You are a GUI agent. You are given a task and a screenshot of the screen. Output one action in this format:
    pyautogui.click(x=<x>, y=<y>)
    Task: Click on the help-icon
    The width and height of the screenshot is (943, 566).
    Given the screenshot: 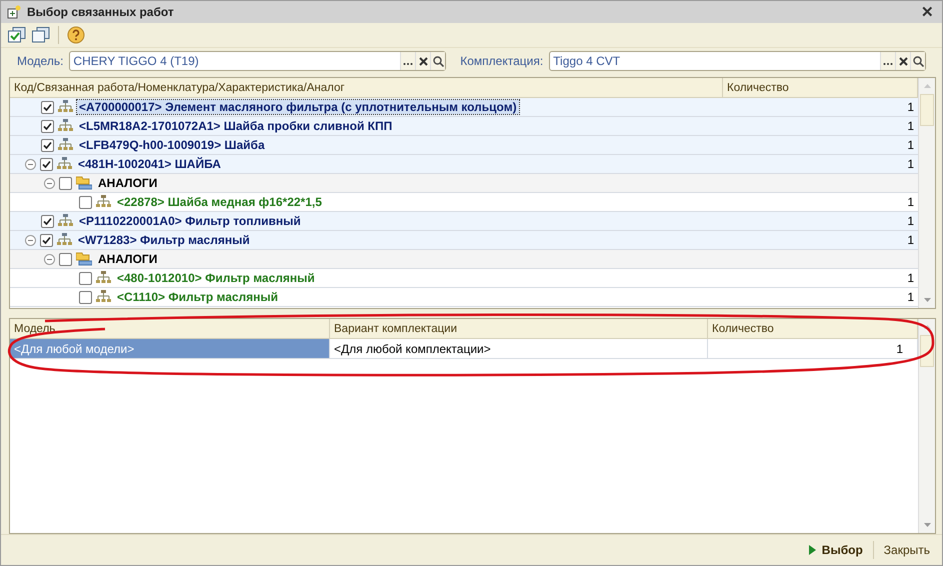 What is the action you would take?
    pyautogui.click(x=76, y=35)
    